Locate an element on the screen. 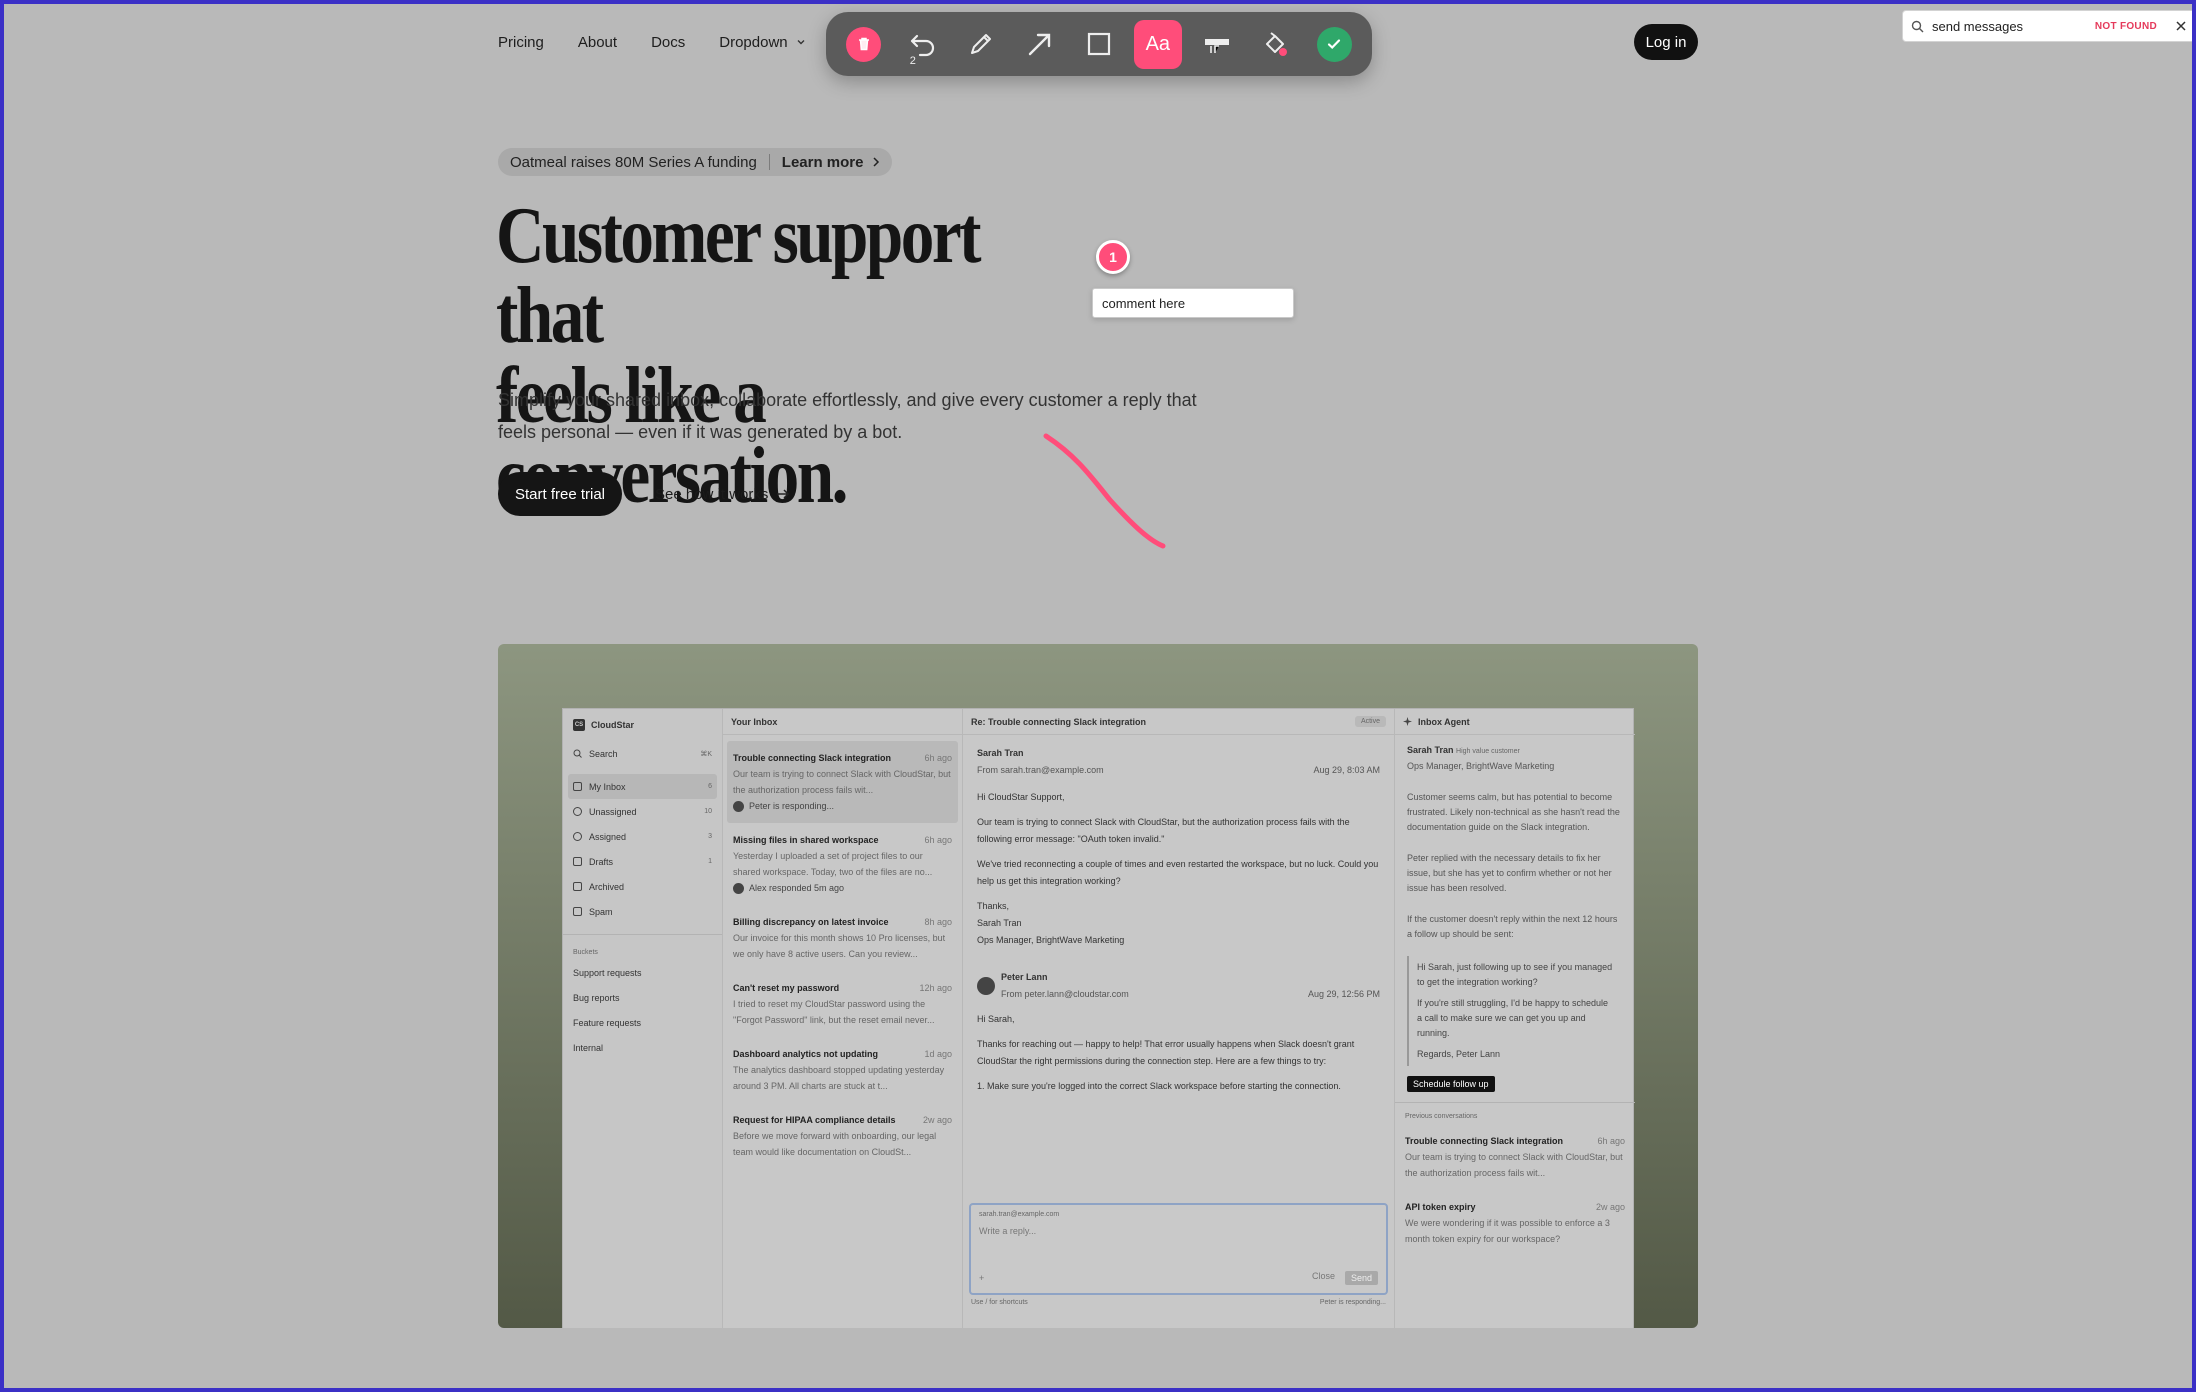 Image resolution: width=2196 pixels, height=1392 pixels. fill-color-tool is located at coordinates (1275, 44).